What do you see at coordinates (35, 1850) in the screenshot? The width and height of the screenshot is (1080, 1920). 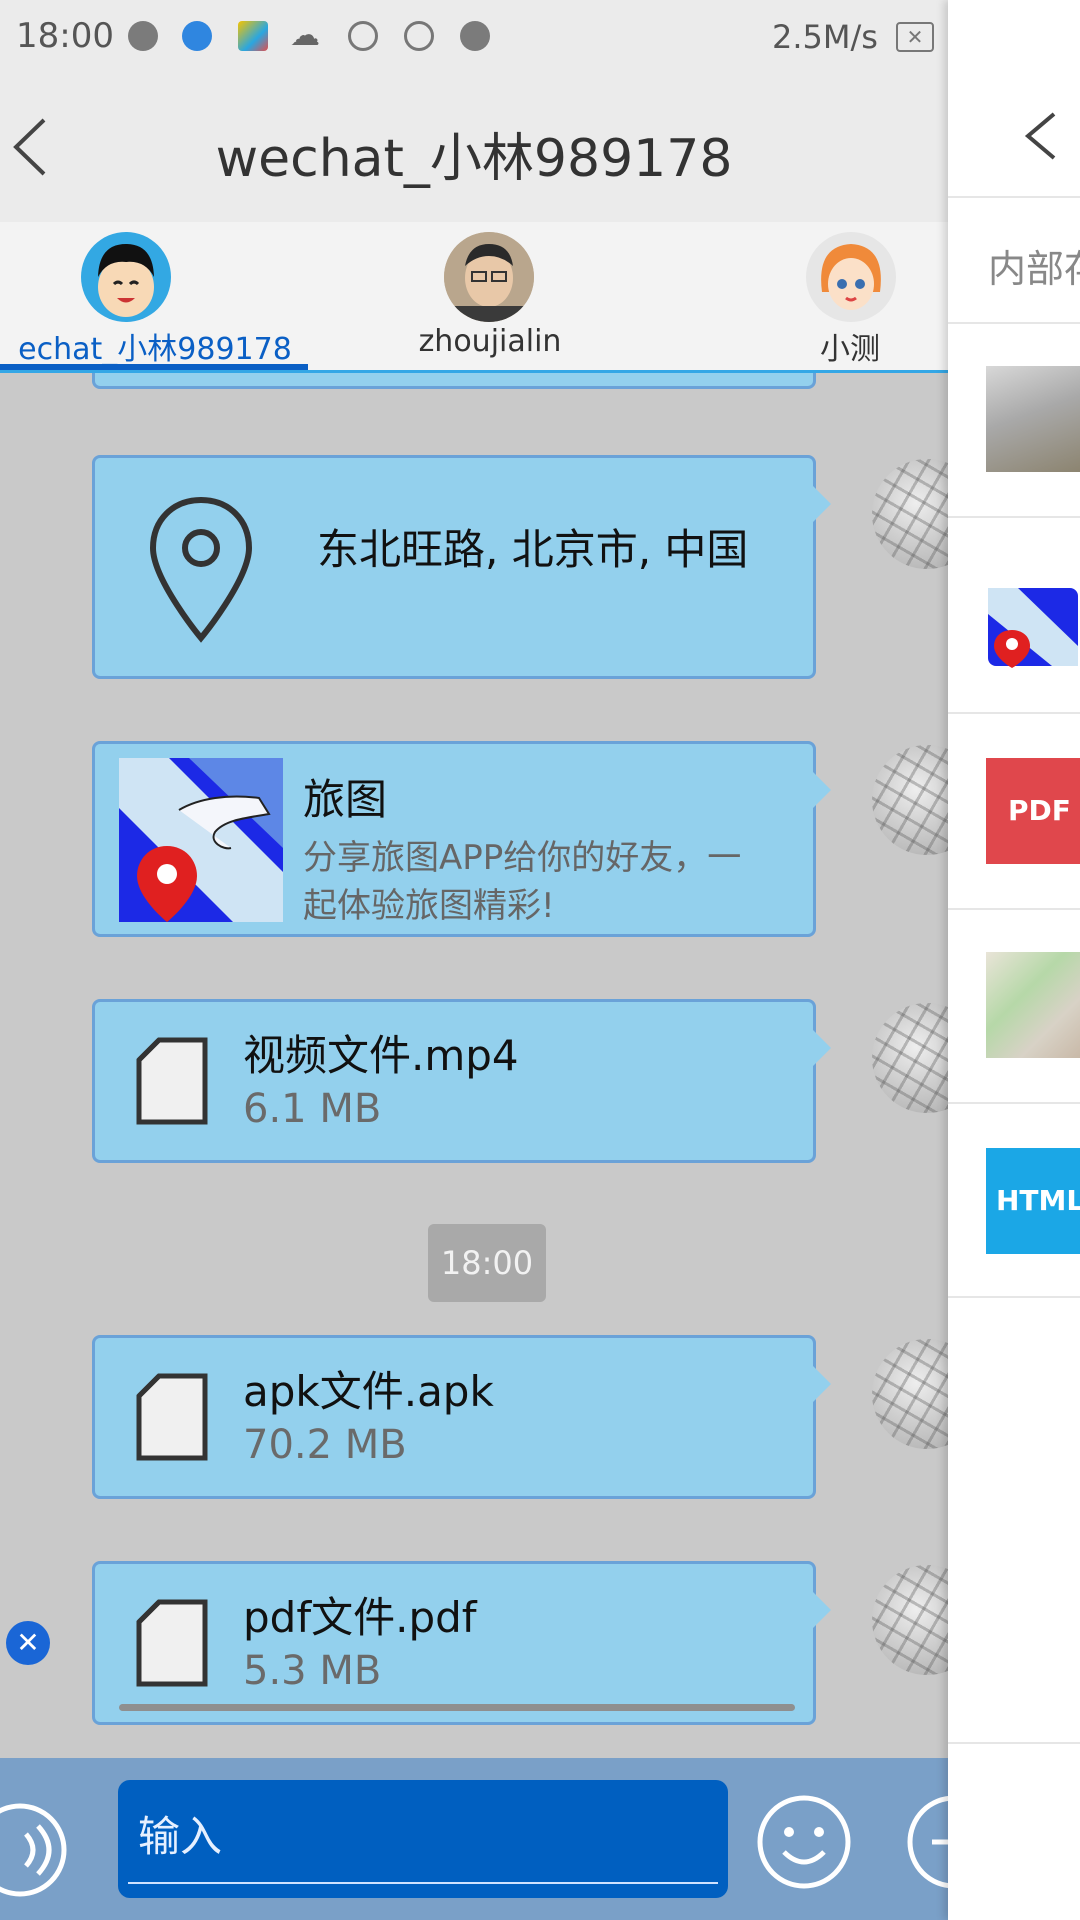 I see `voice-icon` at bounding box center [35, 1850].